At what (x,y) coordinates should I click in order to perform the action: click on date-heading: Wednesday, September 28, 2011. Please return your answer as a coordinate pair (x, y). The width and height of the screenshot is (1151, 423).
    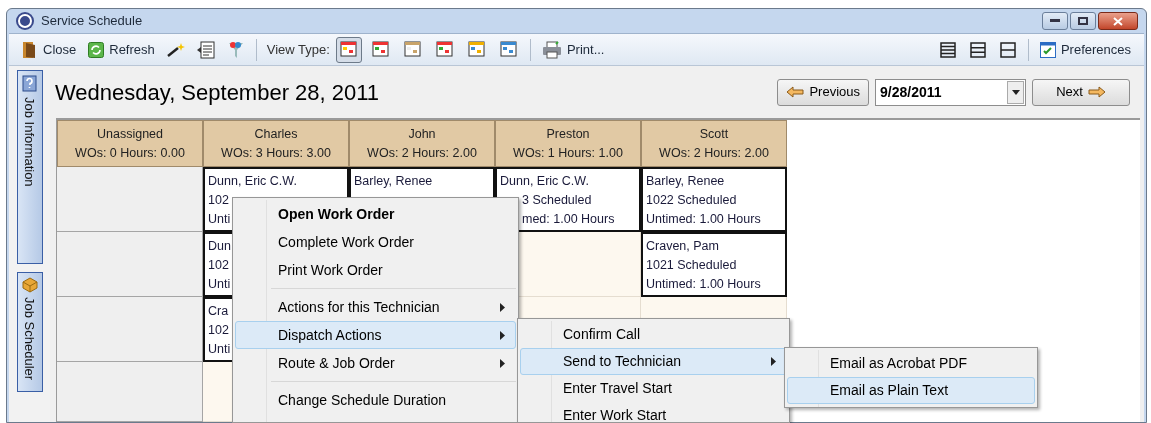
    Looking at the image, I should click on (217, 92).